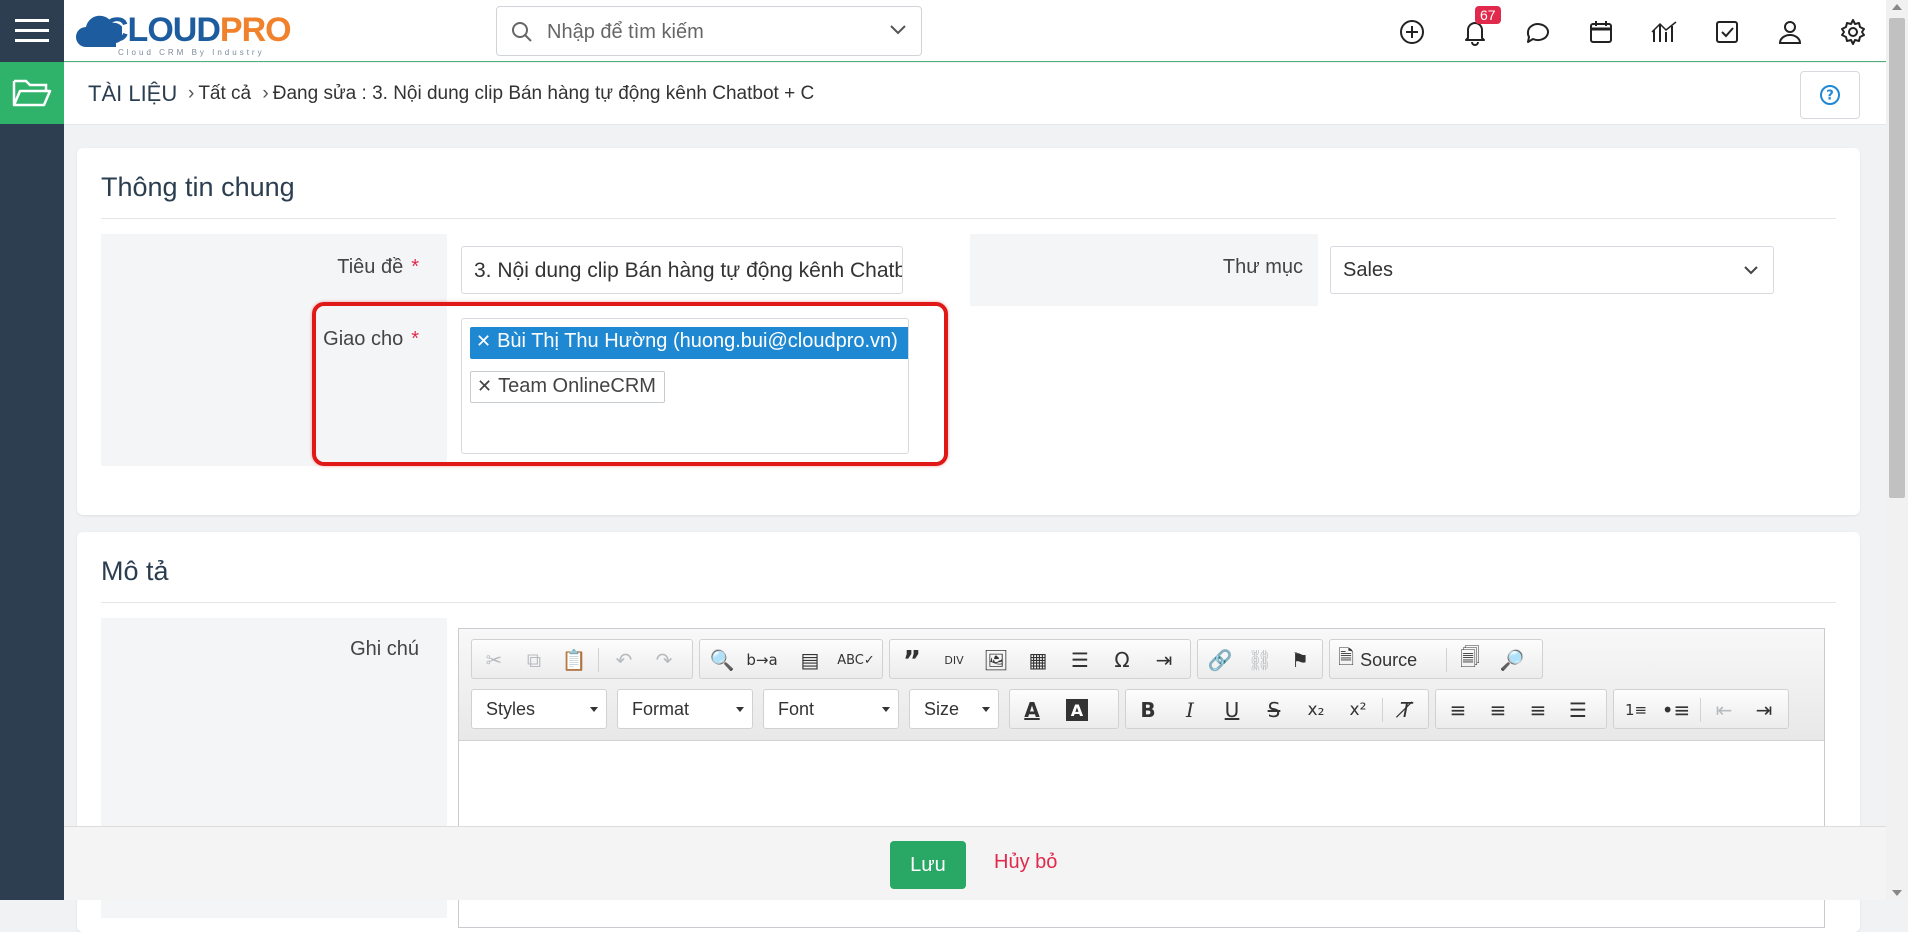 This screenshot has height=932, width=1908. I want to click on superscript-icon: x², so click(1358, 710).